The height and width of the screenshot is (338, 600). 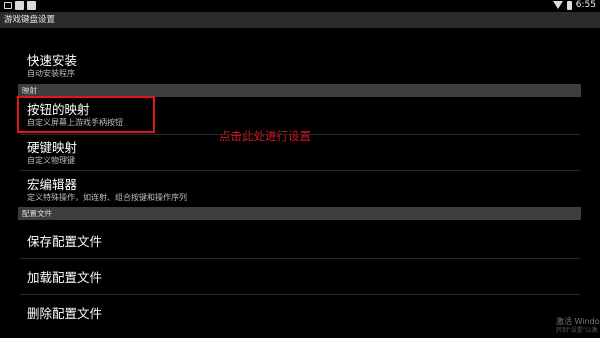 I want to click on section-config-file-label: 配置文件, so click(x=37, y=213).